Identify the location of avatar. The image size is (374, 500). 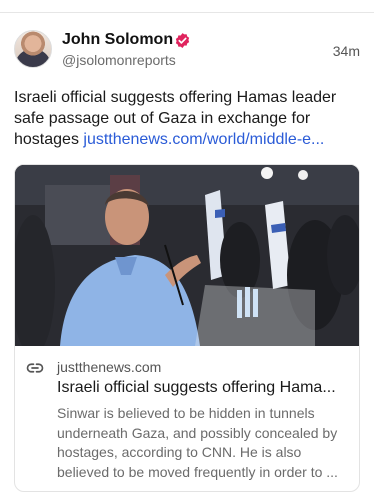
(33, 49).